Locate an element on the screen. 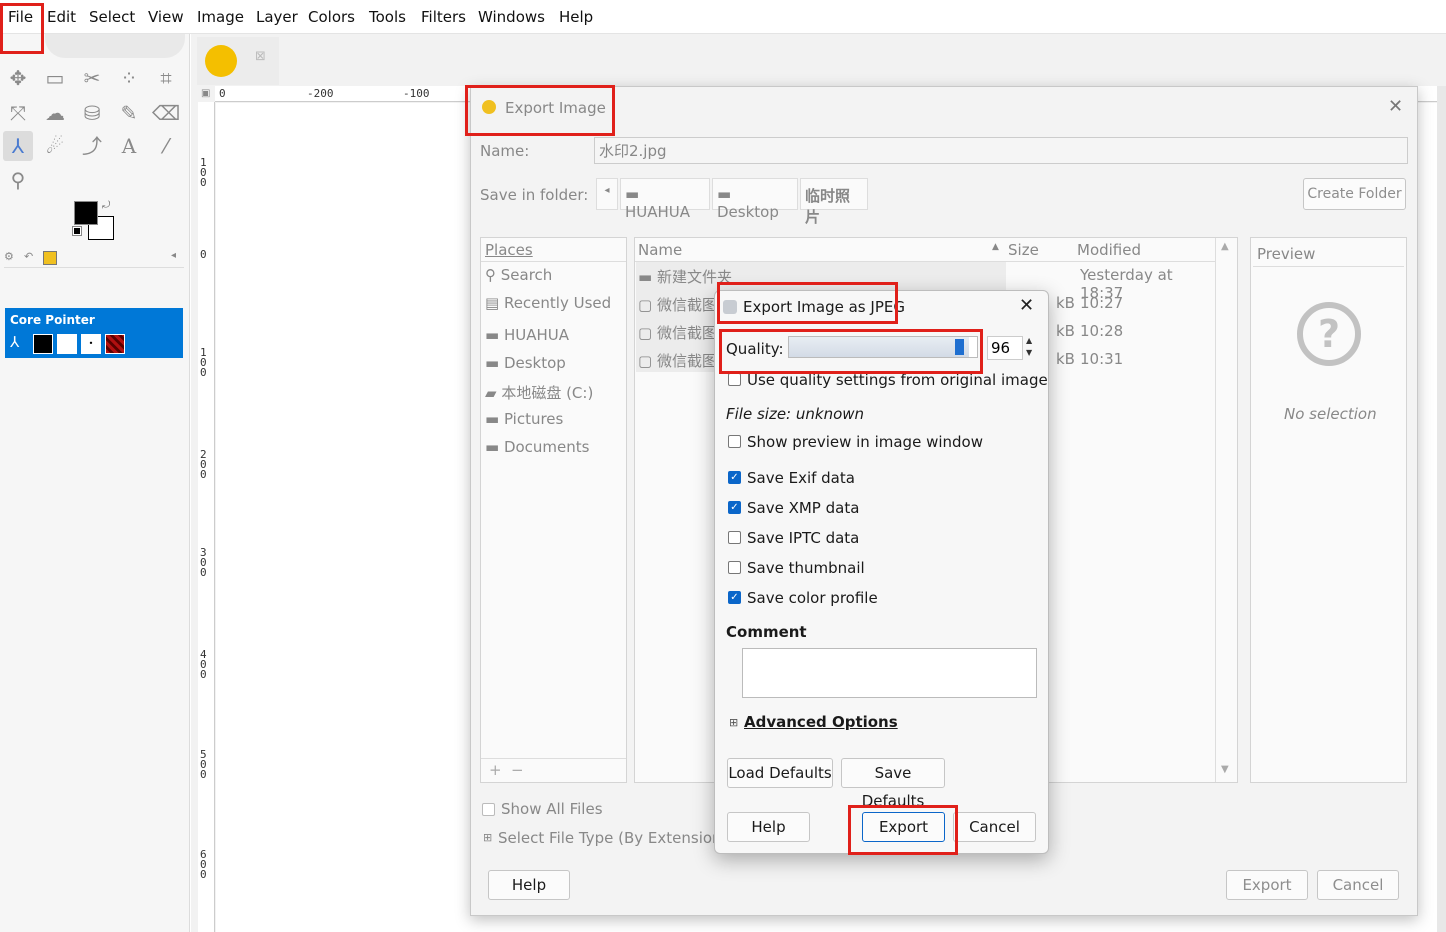 This screenshot has width=1446, height=932. create-folder-button: Create Folder is located at coordinates (1354, 194).